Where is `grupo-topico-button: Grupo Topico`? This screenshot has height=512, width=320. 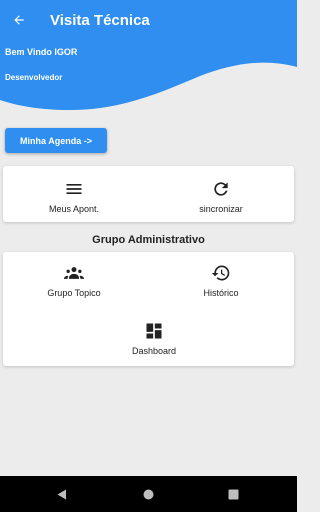 grupo-topico-button: Grupo Topico is located at coordinates (74, 280).